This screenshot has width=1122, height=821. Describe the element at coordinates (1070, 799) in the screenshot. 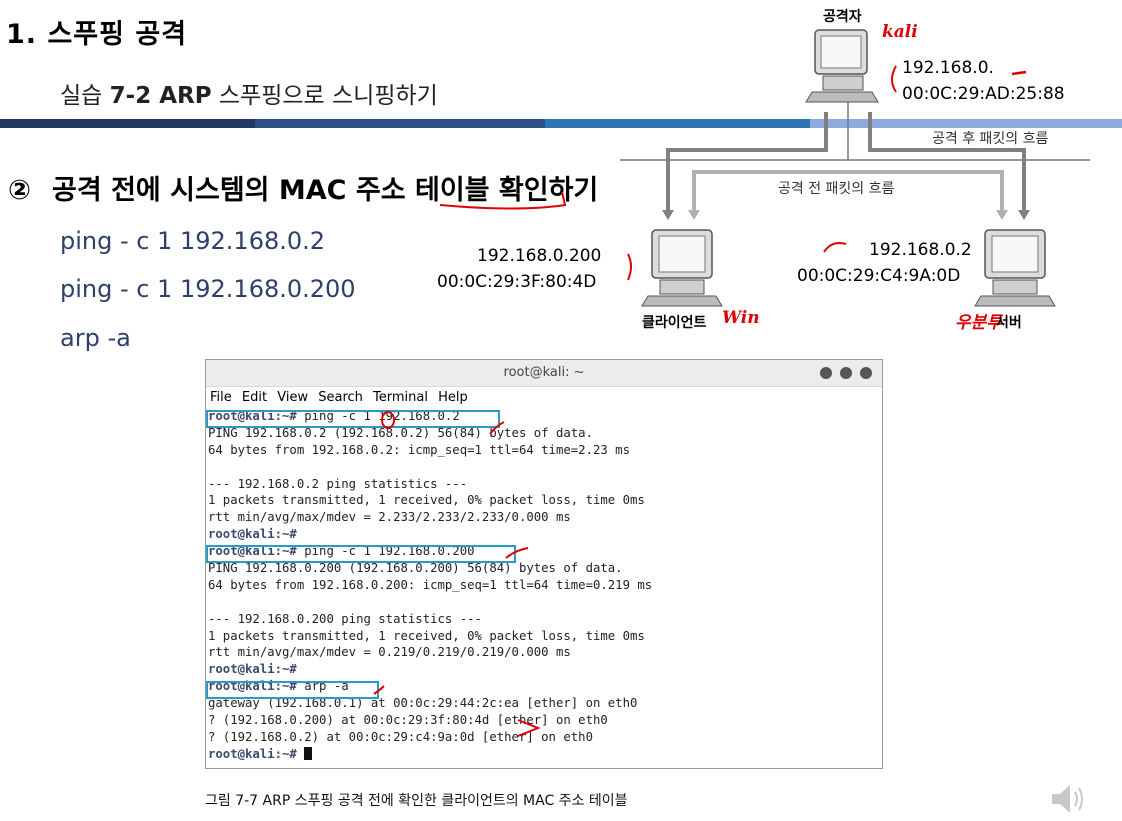

I see `speaker-icon` at that location.